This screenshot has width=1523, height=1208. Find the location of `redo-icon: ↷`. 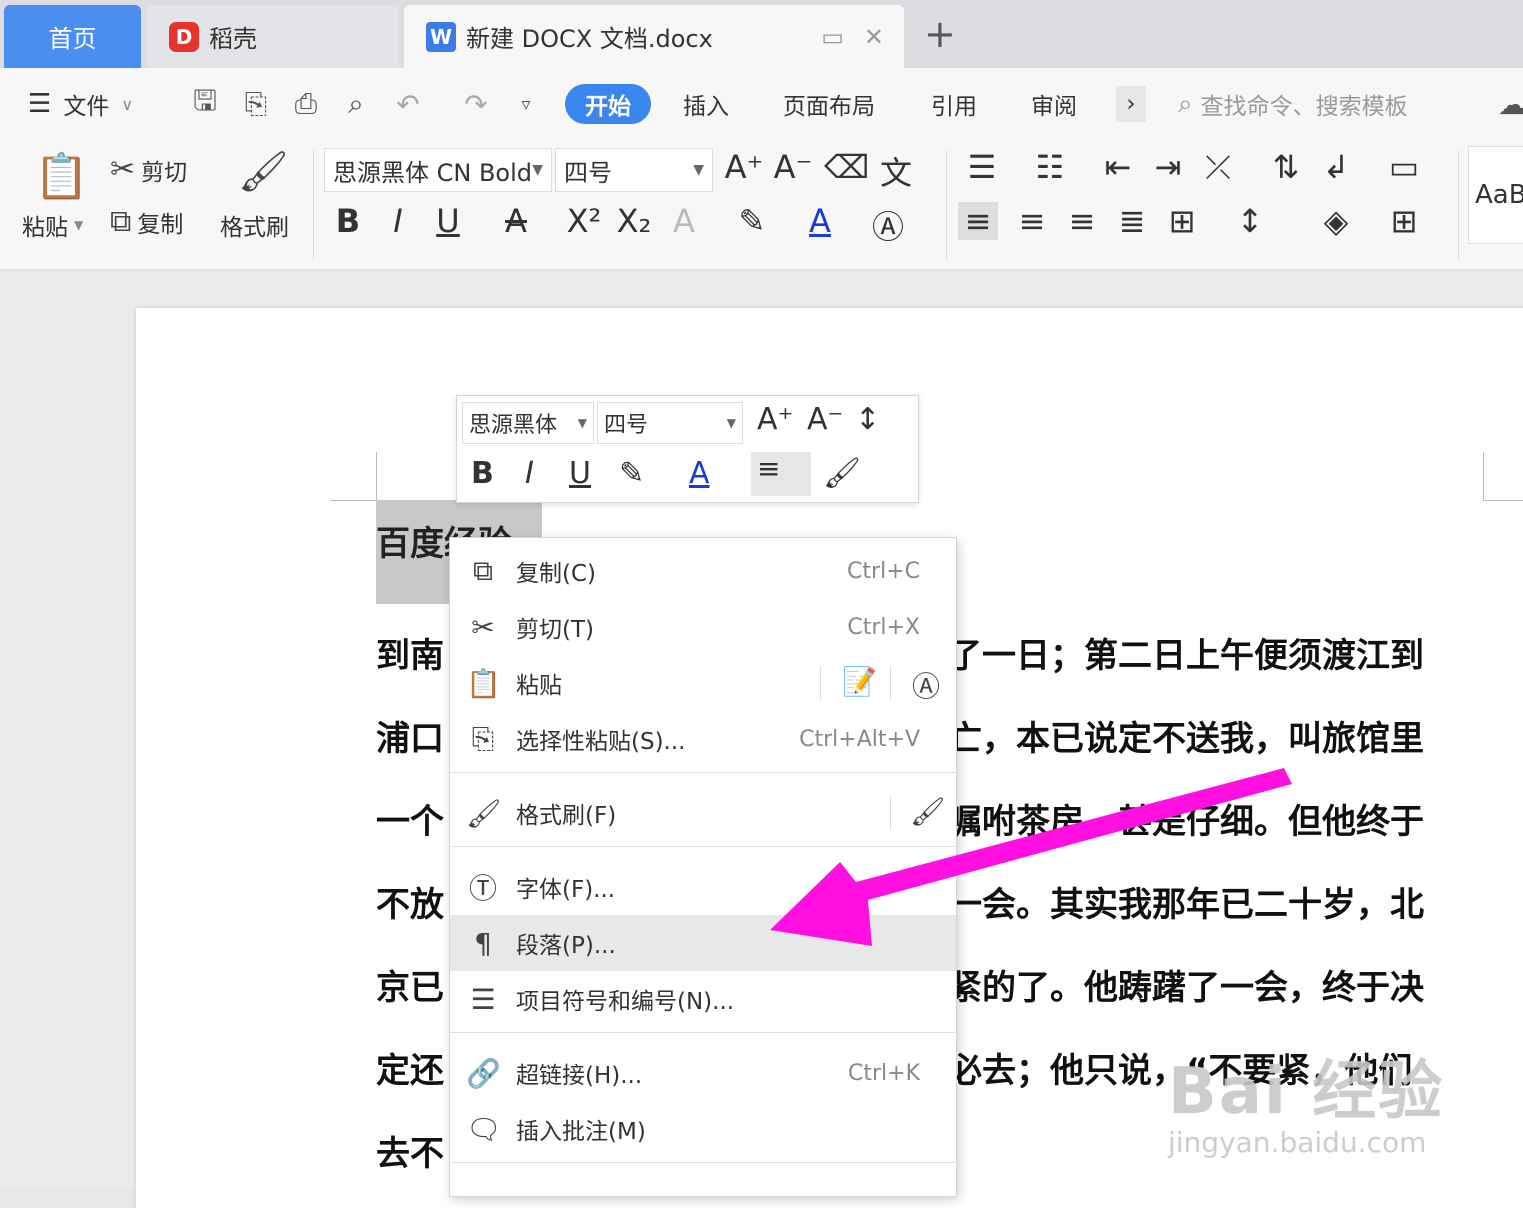

redo-icon: ↷ is located at coordinates (476, 104).